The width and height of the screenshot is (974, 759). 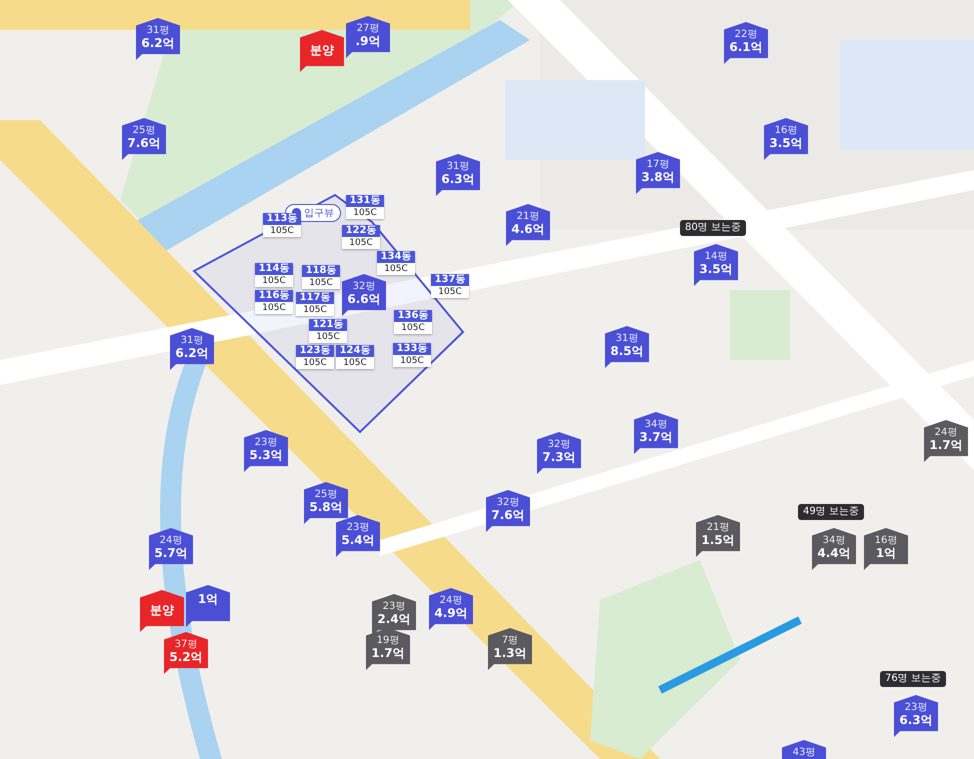 I want to click on building-tag: 133동 105C, so click(x=412, y=355).